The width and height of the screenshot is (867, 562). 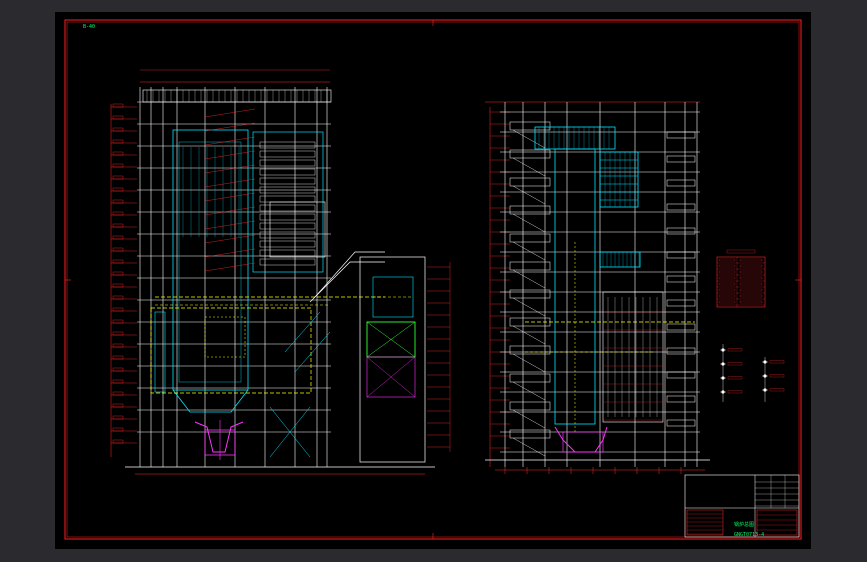 What do you see at coordinates (749, 535) in the screenshot?
I see `title-block-drawing-no: GNGT0713-4` at bounding box center [749, 535].